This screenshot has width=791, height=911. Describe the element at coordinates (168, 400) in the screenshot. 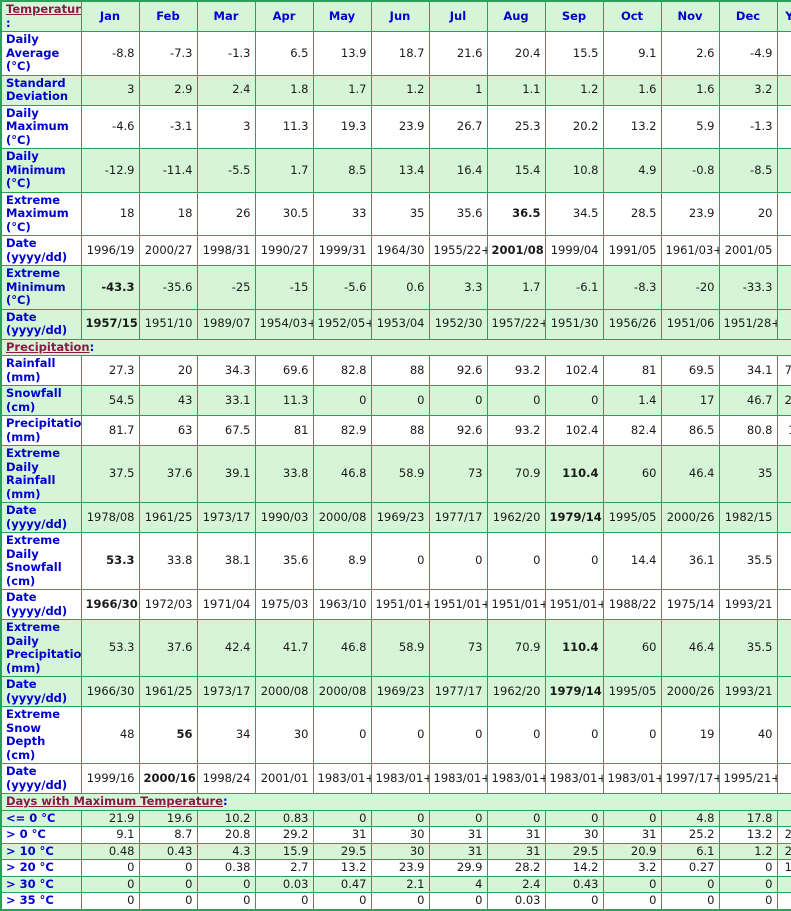

I see `cell-month-feb: 43` at that location.